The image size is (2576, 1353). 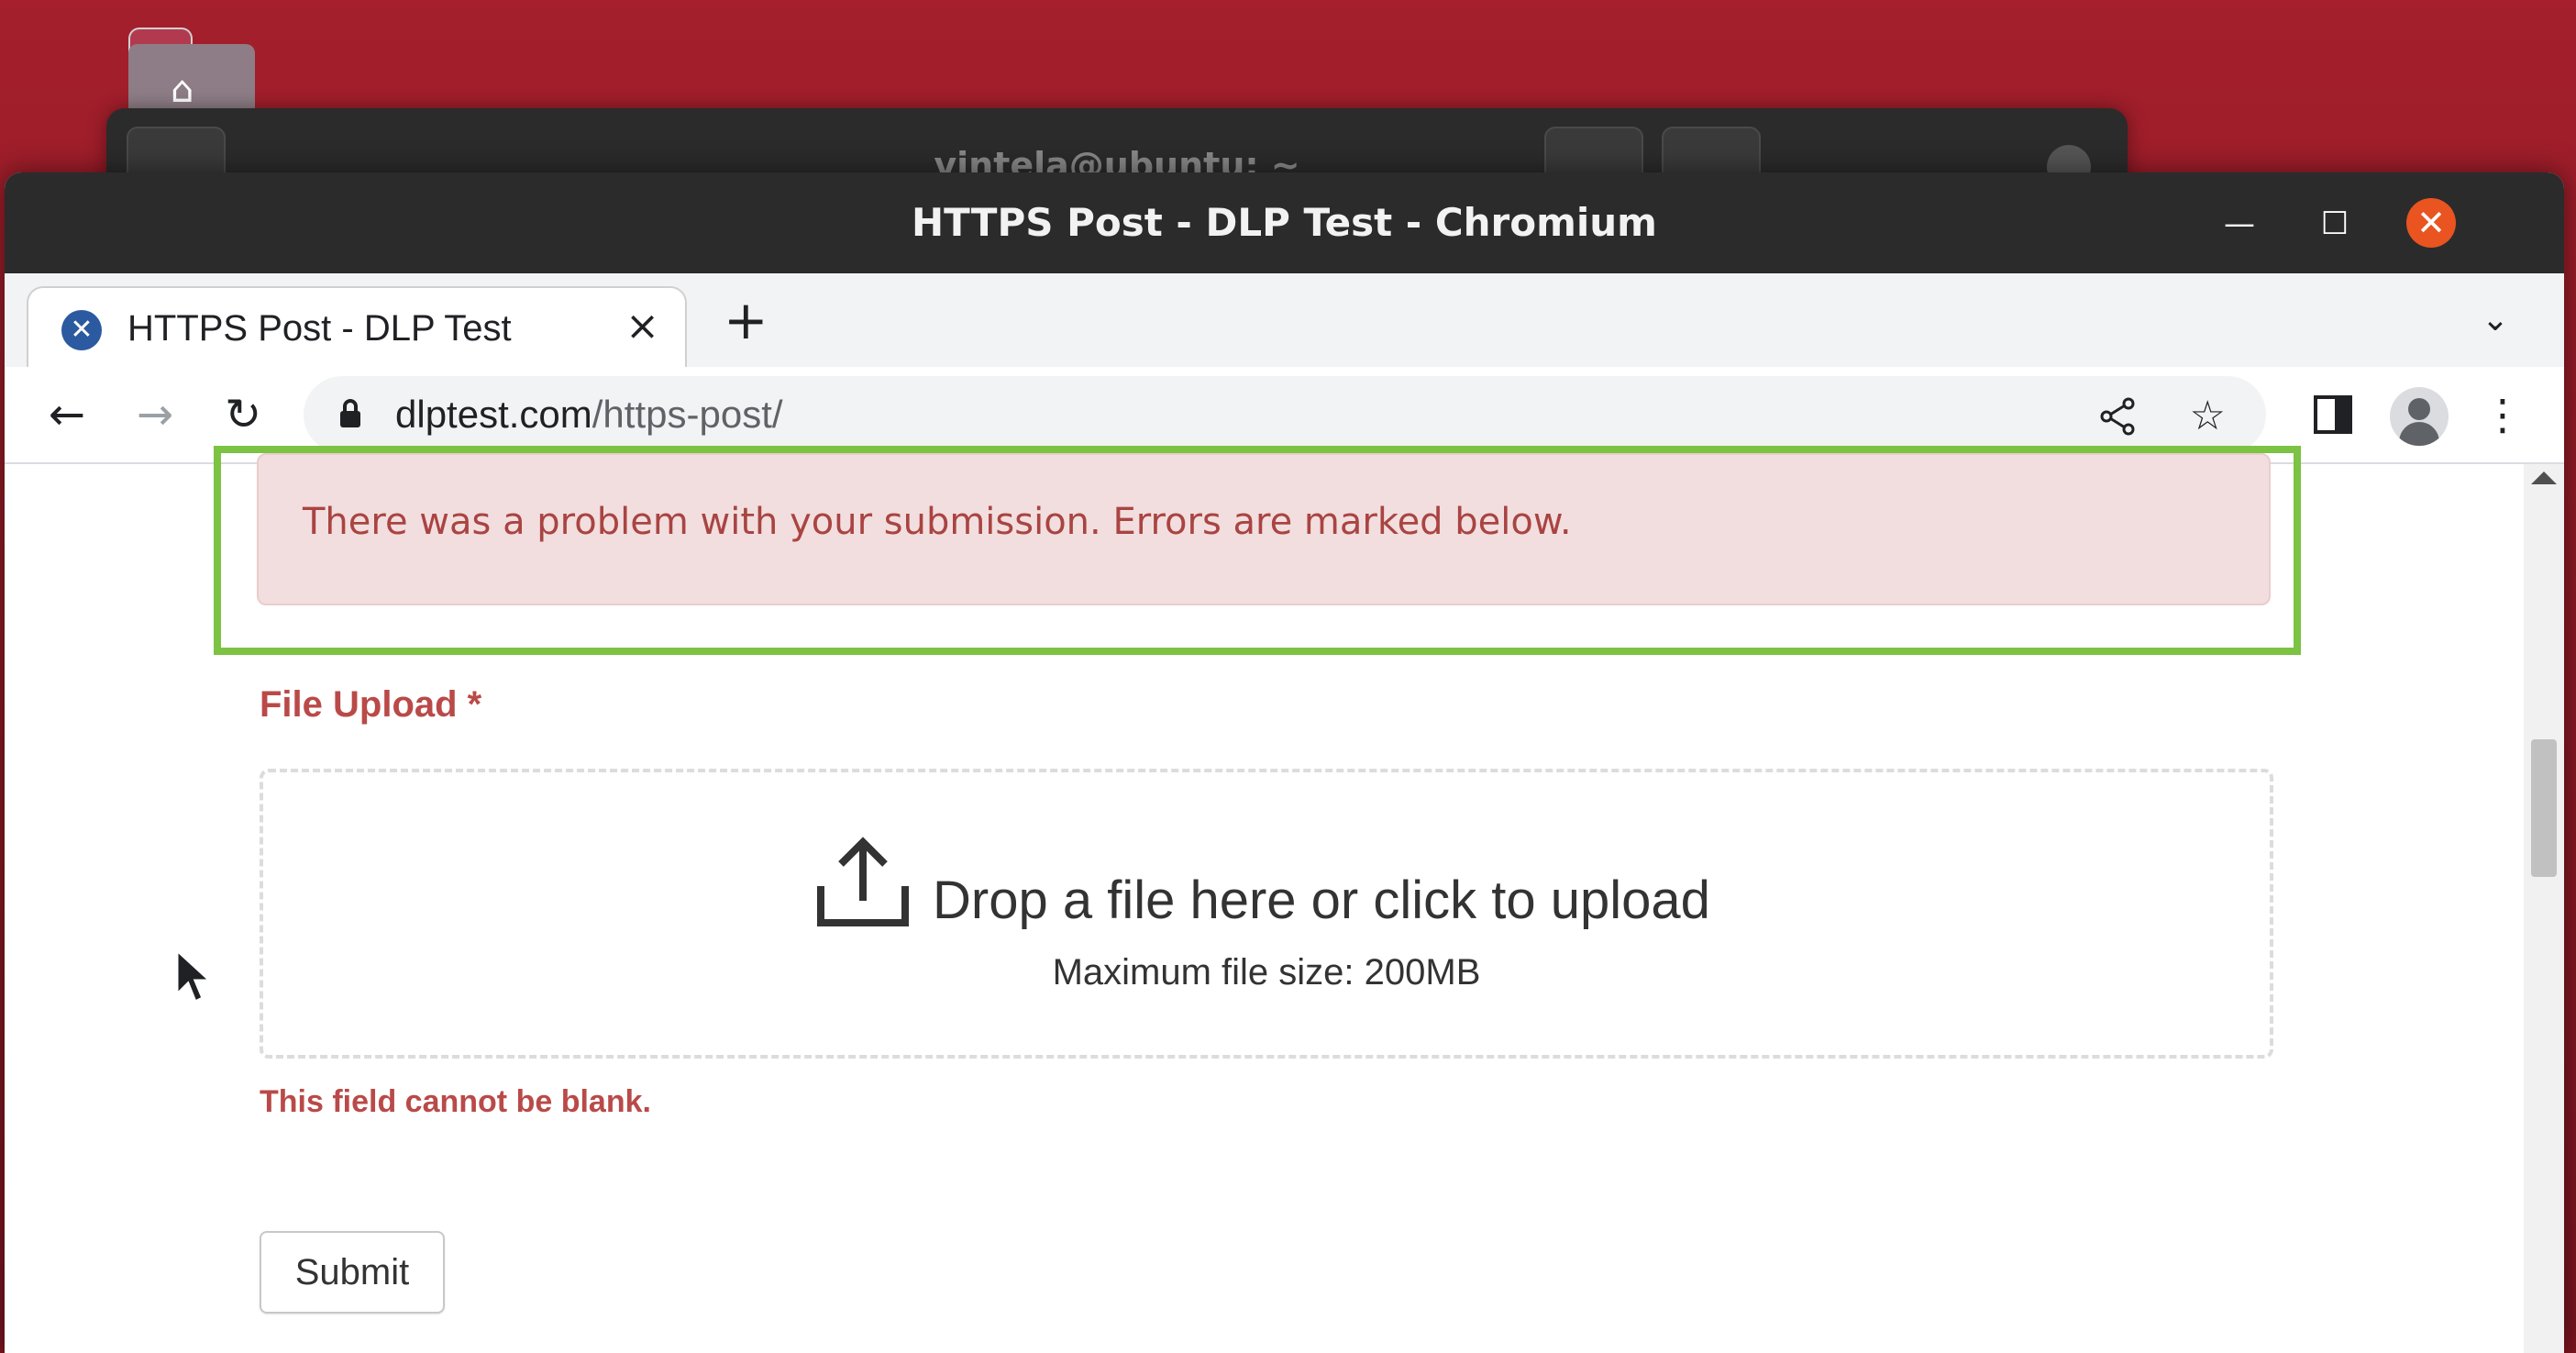 I want to click on url-domain: dlptest.com, so click(x=494, y=414).